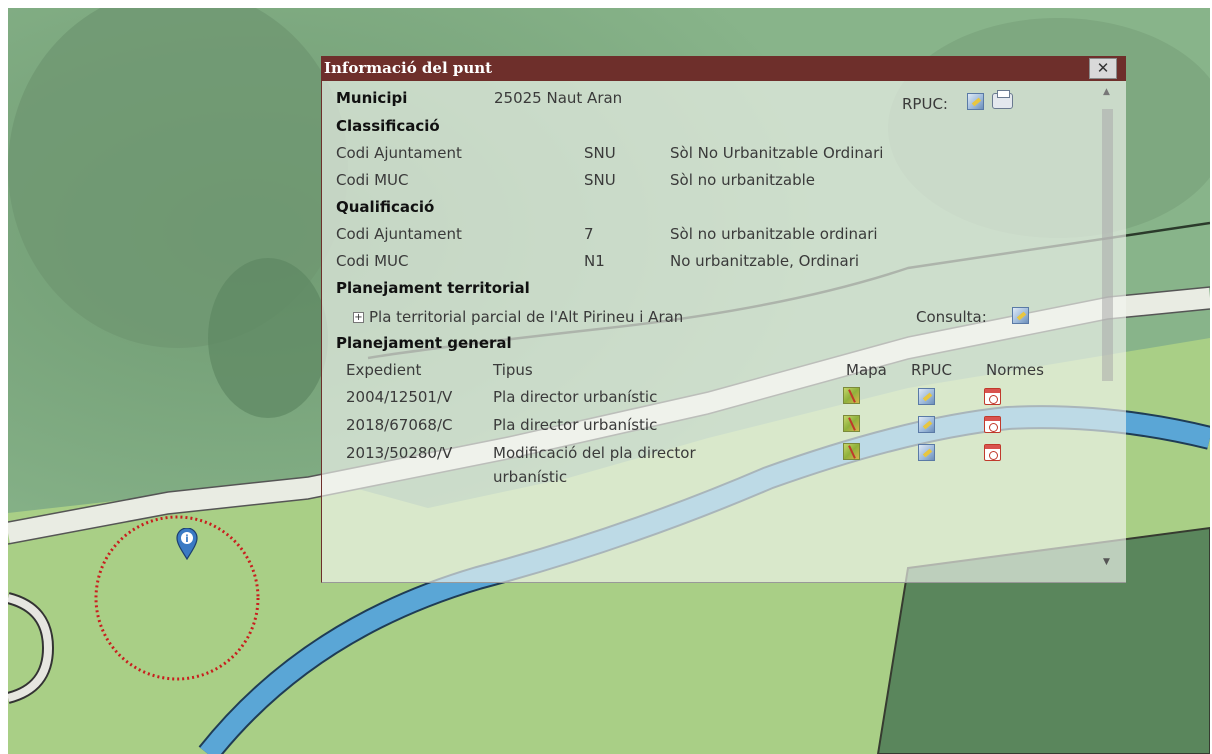 The width and height of the screenshot is (1212, 754). Describe the element at coordinates (925, 104) in the screenshot. I see `rpuc-label: RPUC:` at that location.